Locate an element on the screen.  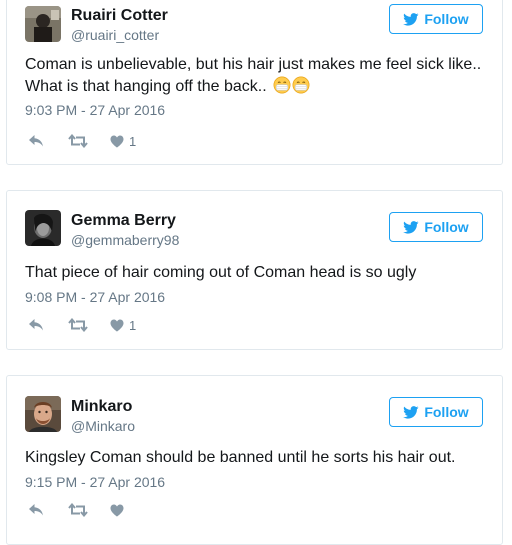
like-button is located at coordinates (119, 510).